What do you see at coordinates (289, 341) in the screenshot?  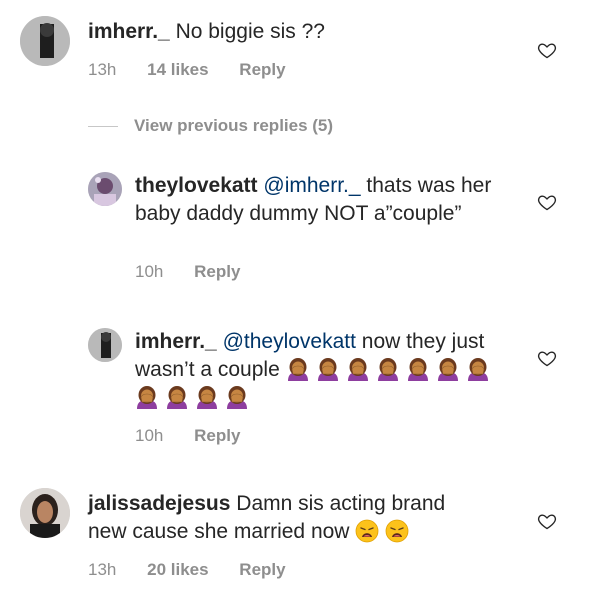 I see `comment-mention: @theylovekatt` at bounding box center [289, 341].